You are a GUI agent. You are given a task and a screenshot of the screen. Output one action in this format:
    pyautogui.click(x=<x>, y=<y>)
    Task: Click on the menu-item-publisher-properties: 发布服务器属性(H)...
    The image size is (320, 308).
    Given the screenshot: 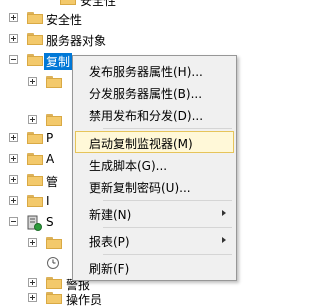 What is the action you would take?
    pyautogui.click(x=154, y=70)
    